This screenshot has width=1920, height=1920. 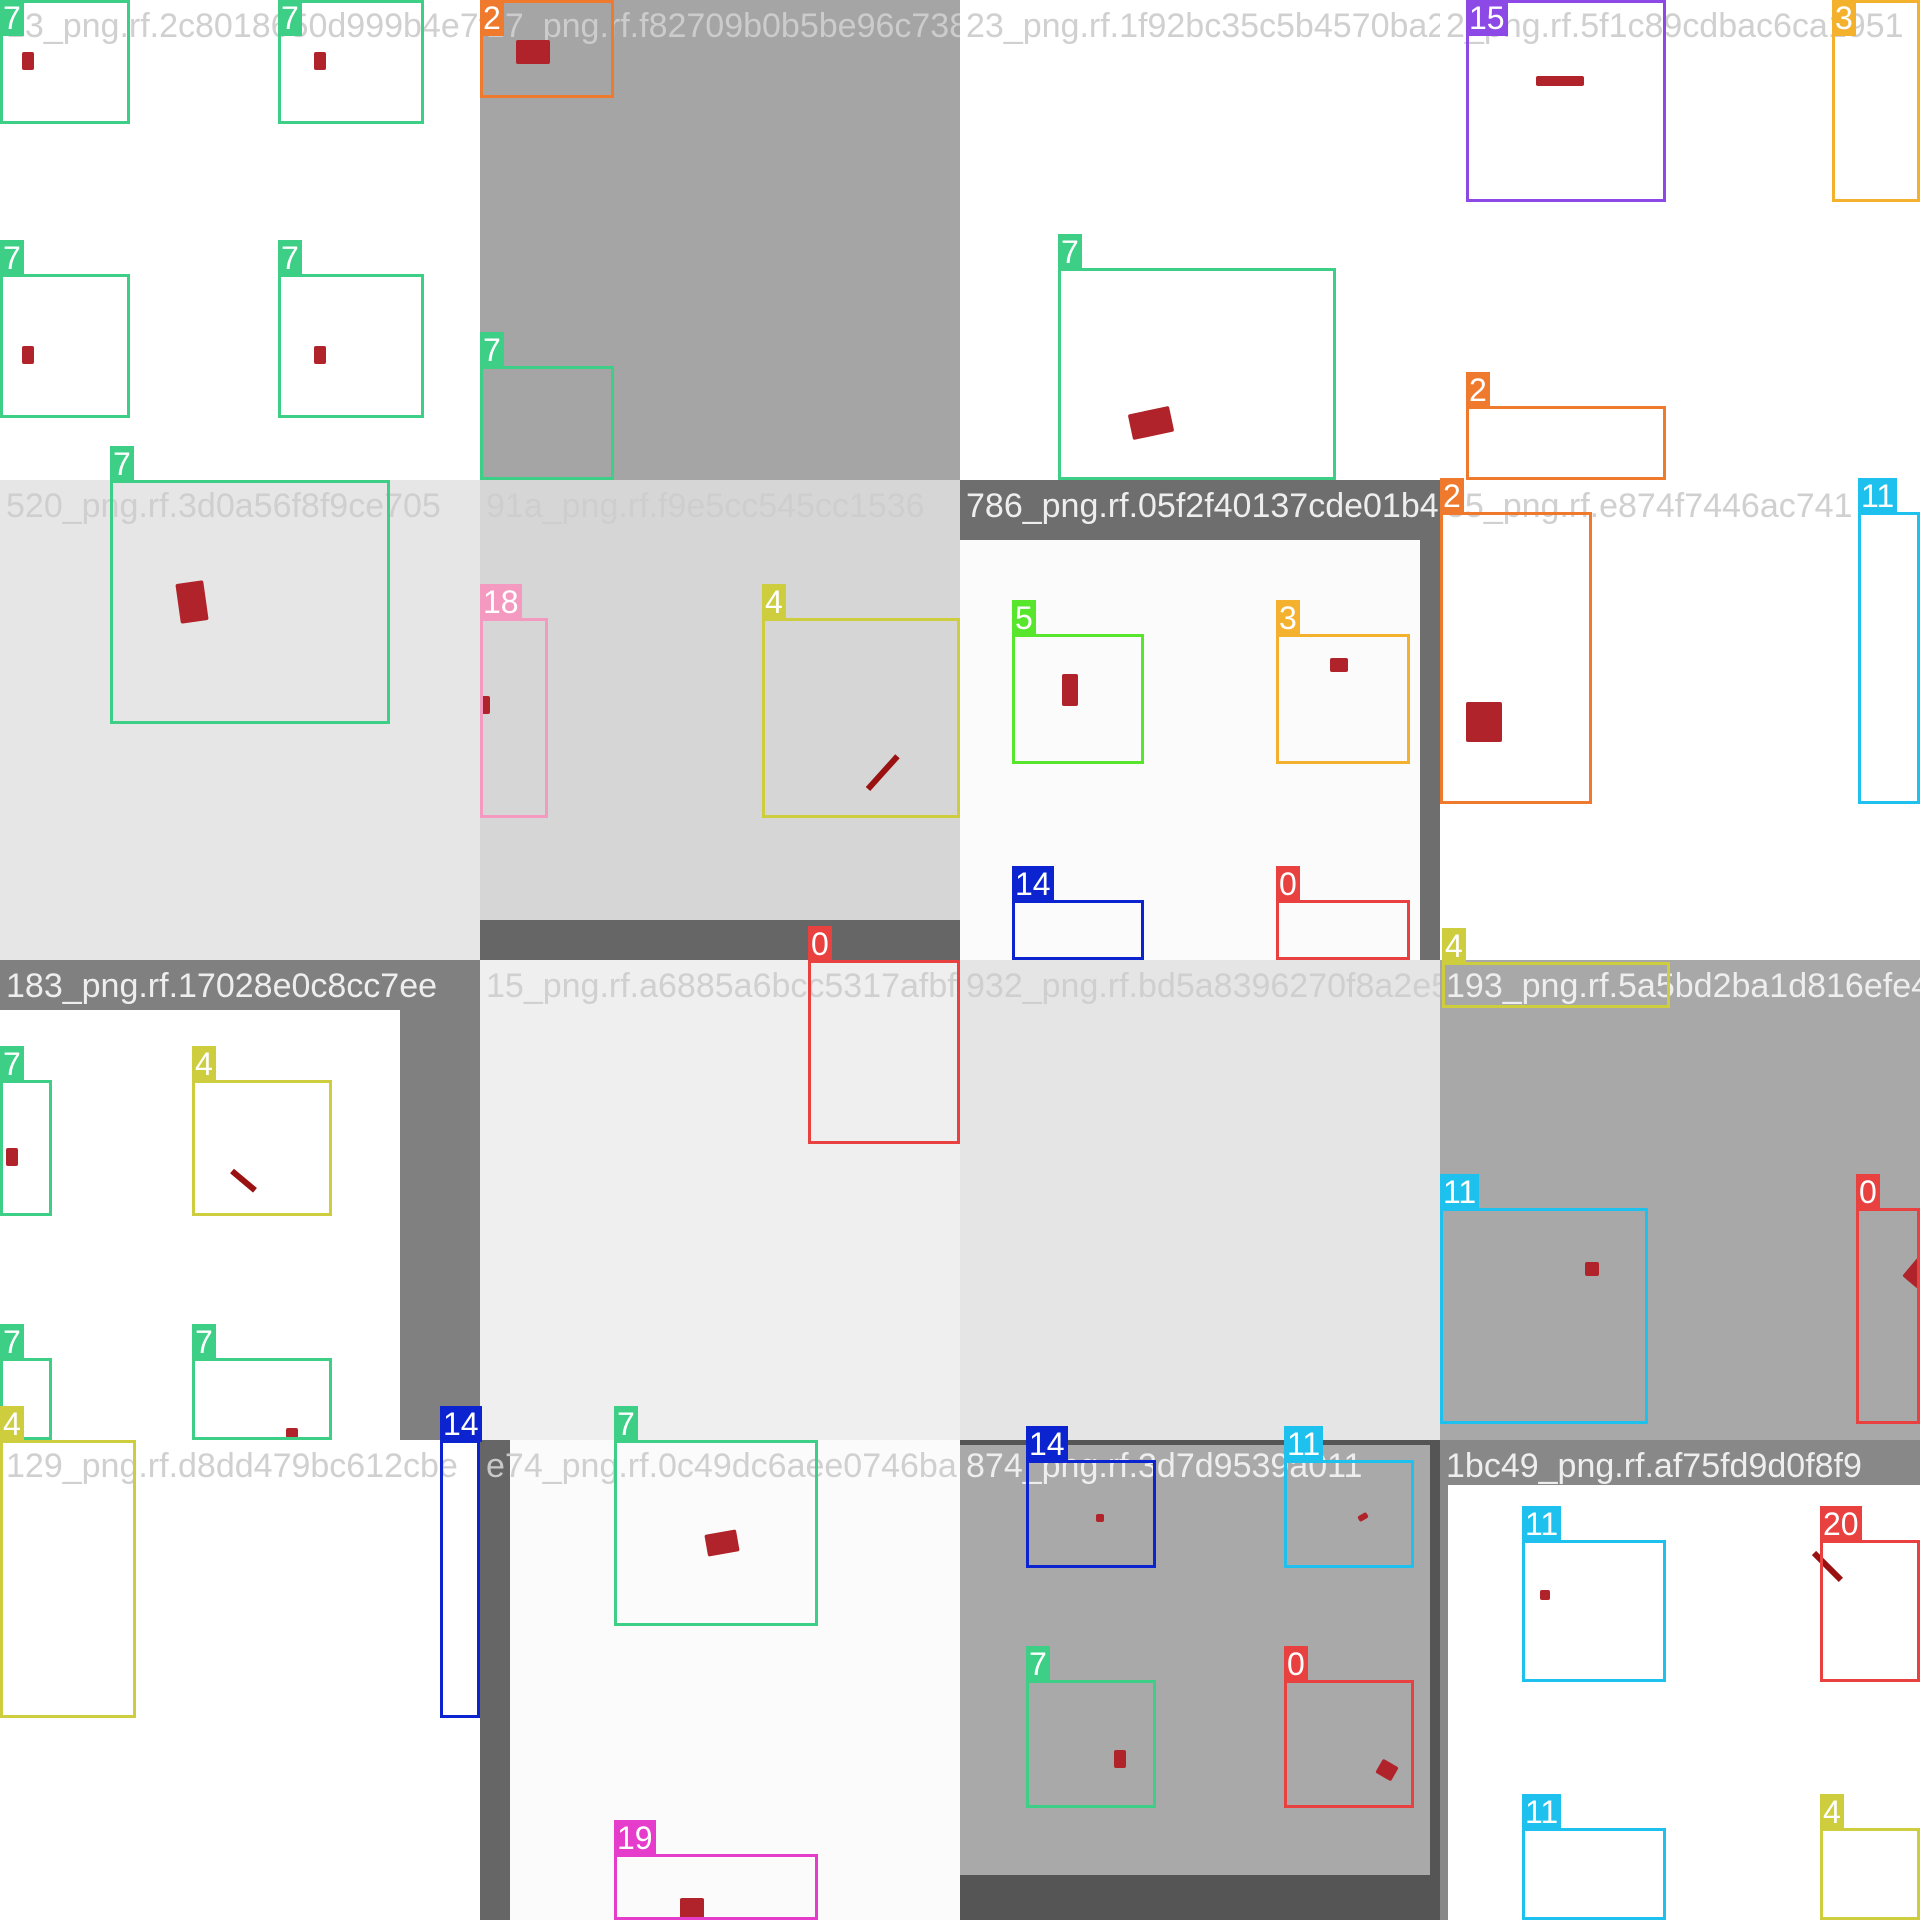 What do you see at coordinates (1203, 506) in the screenshot?
I see `tile-filename-caption: 786_png.rf.05f2f40137cde01b490` at bounding box center [1203, 506].